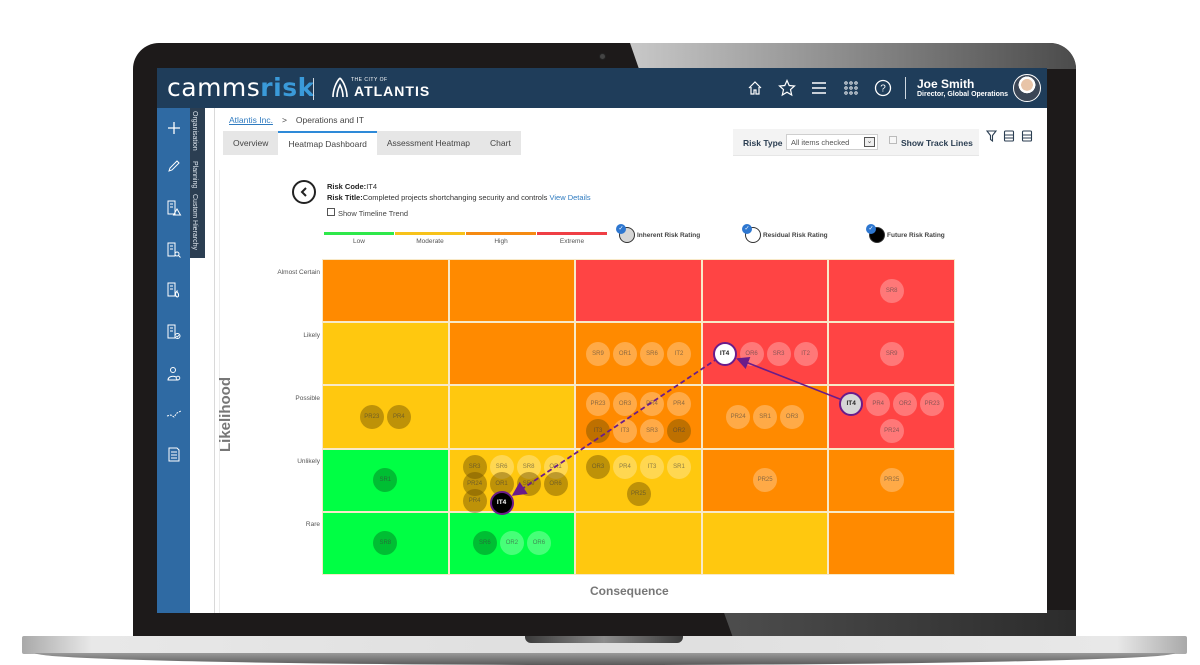  What do you see at coordinates (174, 290) in the screenshot?
I see `document-fire-icon` at bounding box center [174, 290].